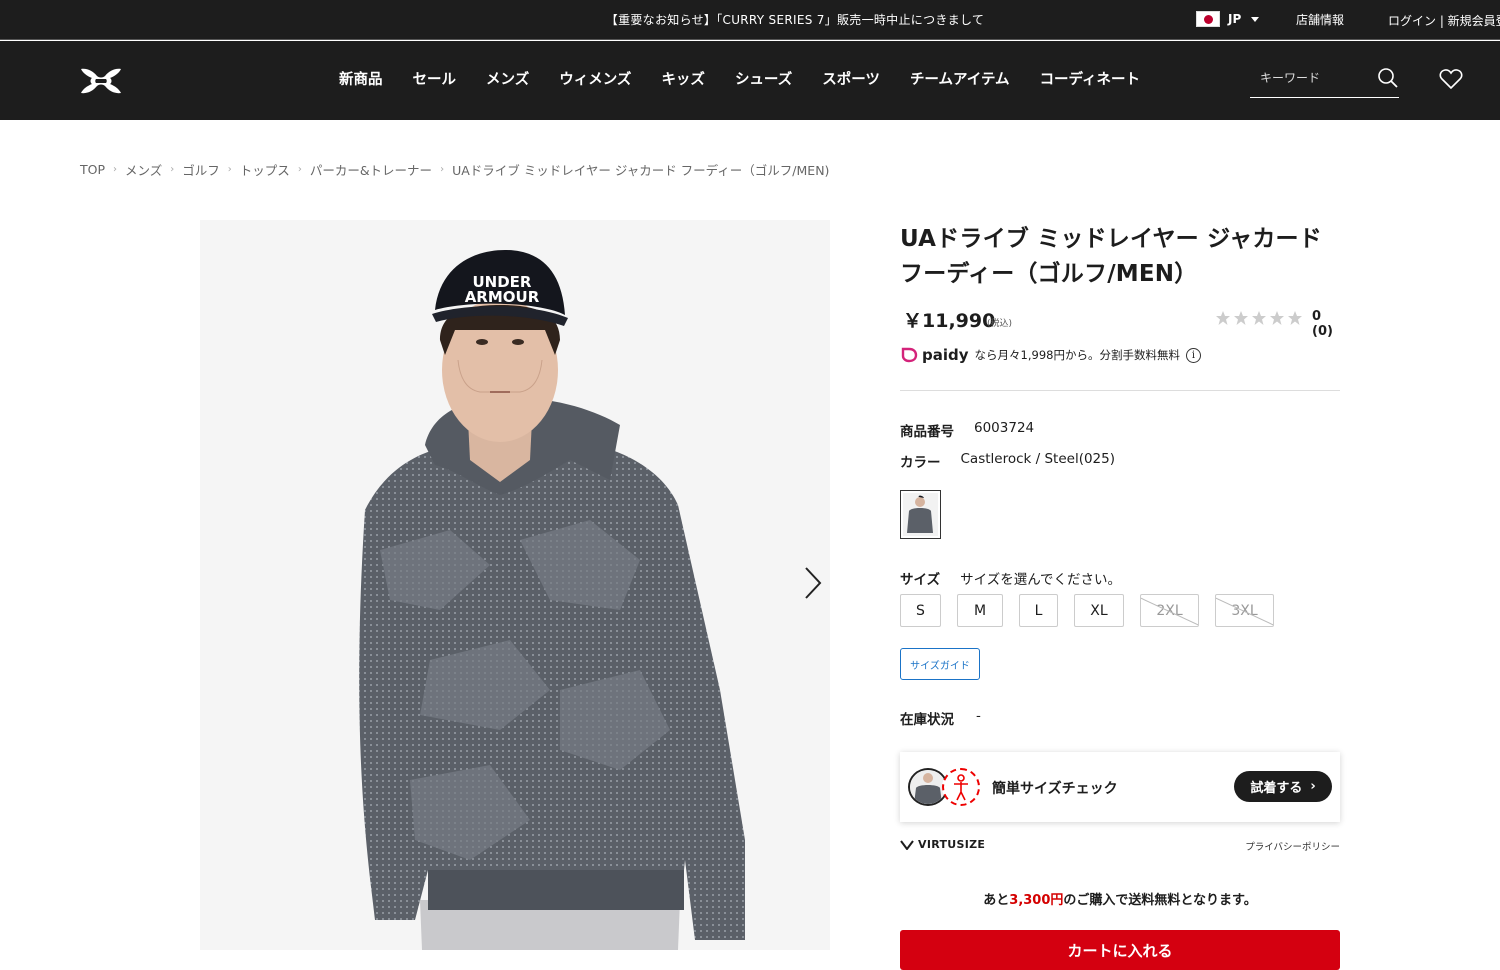 This screenshot has width=1500, height=970. What do you see at coordinates (1090, 78) in the screenshot?
I see `nav-coordinate: コーディネート` at bounding box center [1090, 78].